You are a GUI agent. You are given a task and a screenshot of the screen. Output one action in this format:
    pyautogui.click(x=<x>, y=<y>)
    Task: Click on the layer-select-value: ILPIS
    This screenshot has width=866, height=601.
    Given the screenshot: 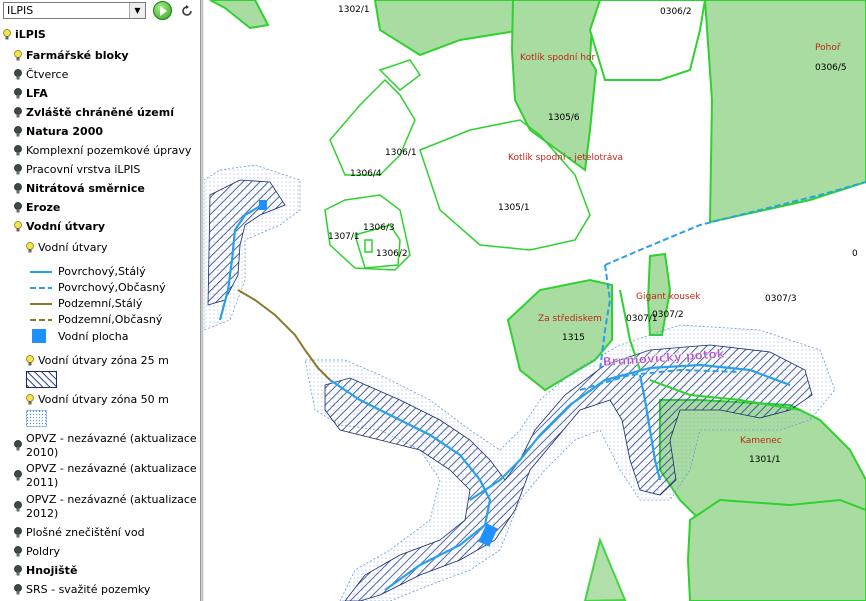 What is the action you would take?
    pyautogui.click(x=20, y=10)
    